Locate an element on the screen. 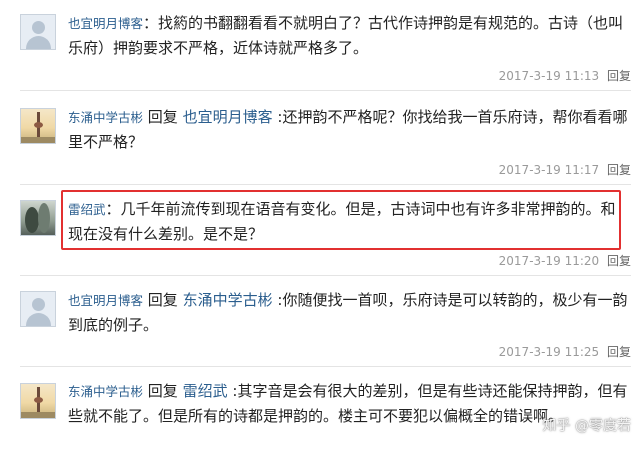 The width and height of the screenshot is (643, 452). plant-avatar-icon is located at coordinates (38, 218).